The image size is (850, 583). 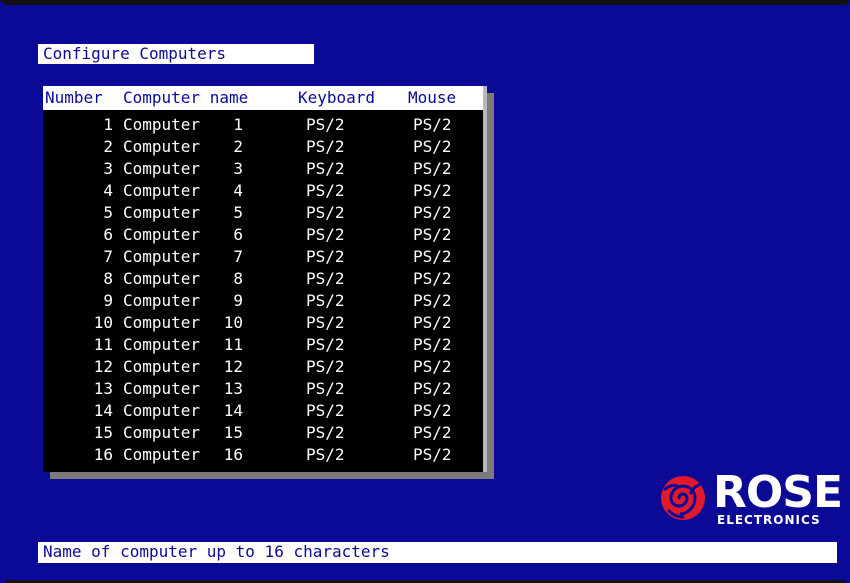 I want to click on table-row: 1 Computer 1 PS/2 PS/2, so click(x=263, y=125).